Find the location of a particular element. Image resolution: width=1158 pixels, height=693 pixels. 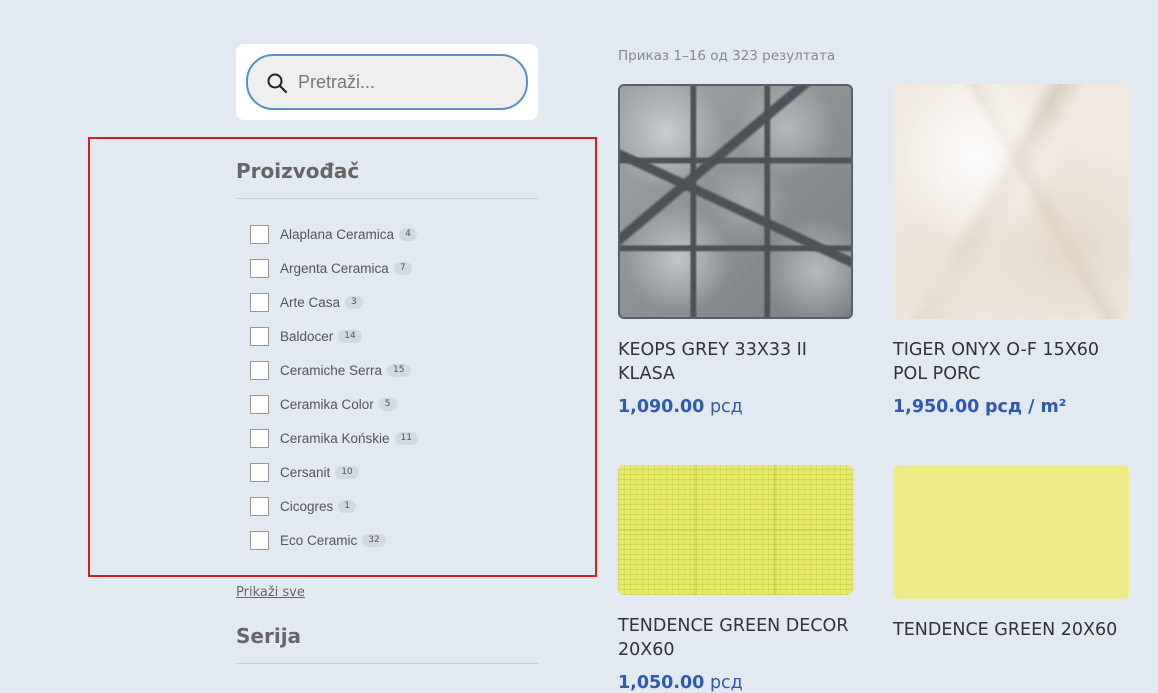

filter-item-ceramika-color: Ceramika Color 5 is located at coordinates (334, 404).